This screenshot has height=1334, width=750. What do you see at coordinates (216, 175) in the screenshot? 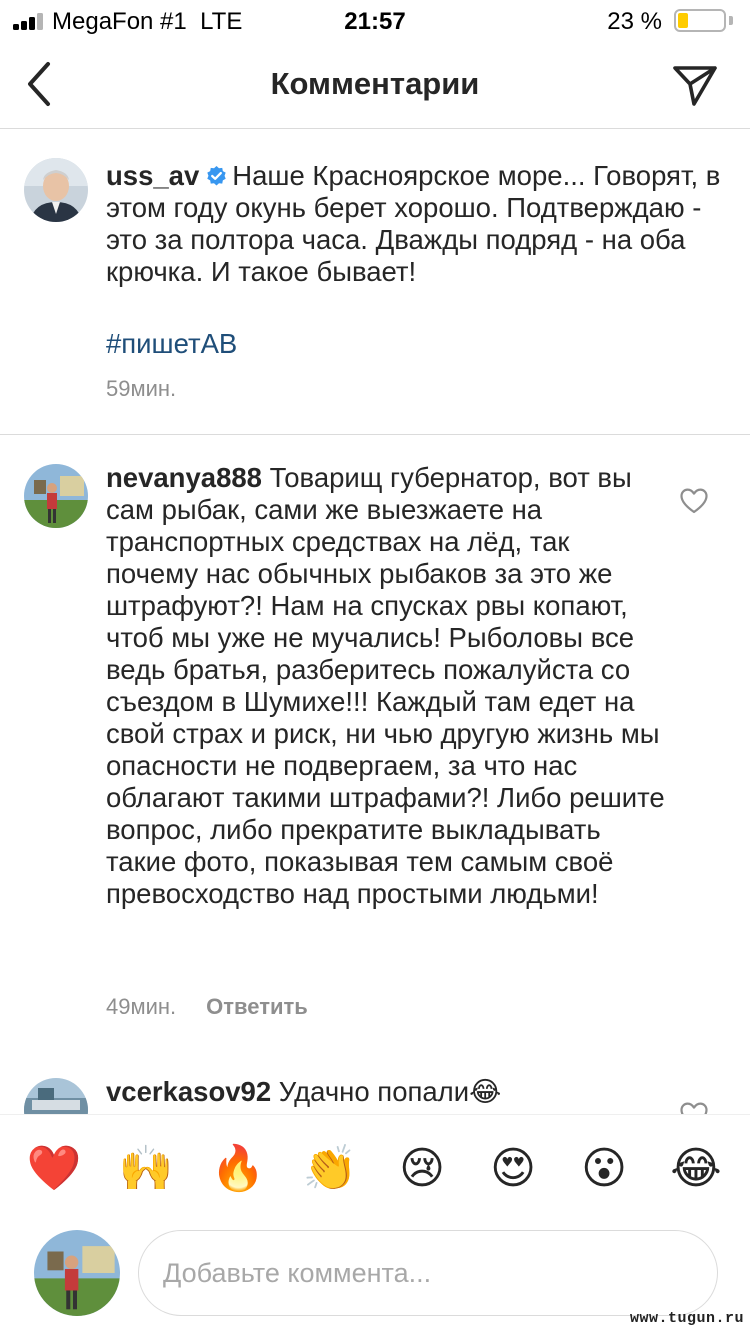
I see `verified-badge-icon` at bounding box center [216, 175].